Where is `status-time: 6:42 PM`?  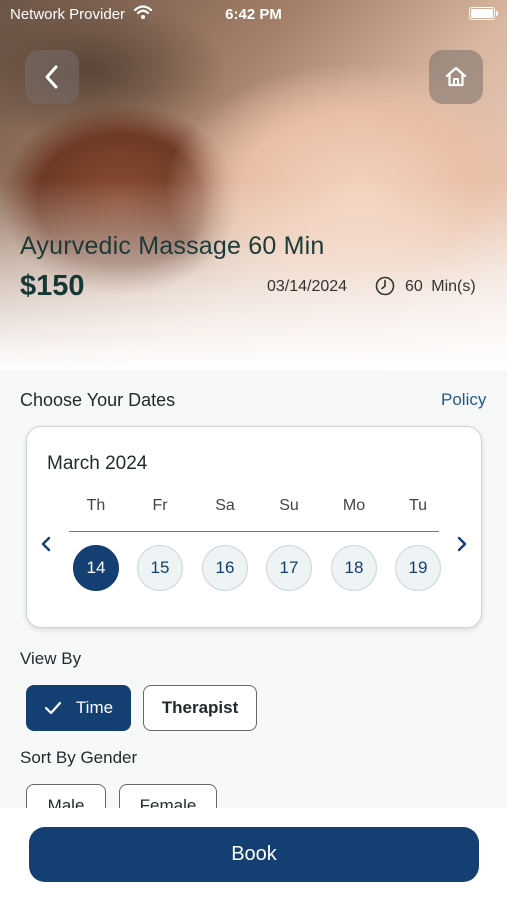 status-time: 6:42 PM is located at coordinates (253, 14).